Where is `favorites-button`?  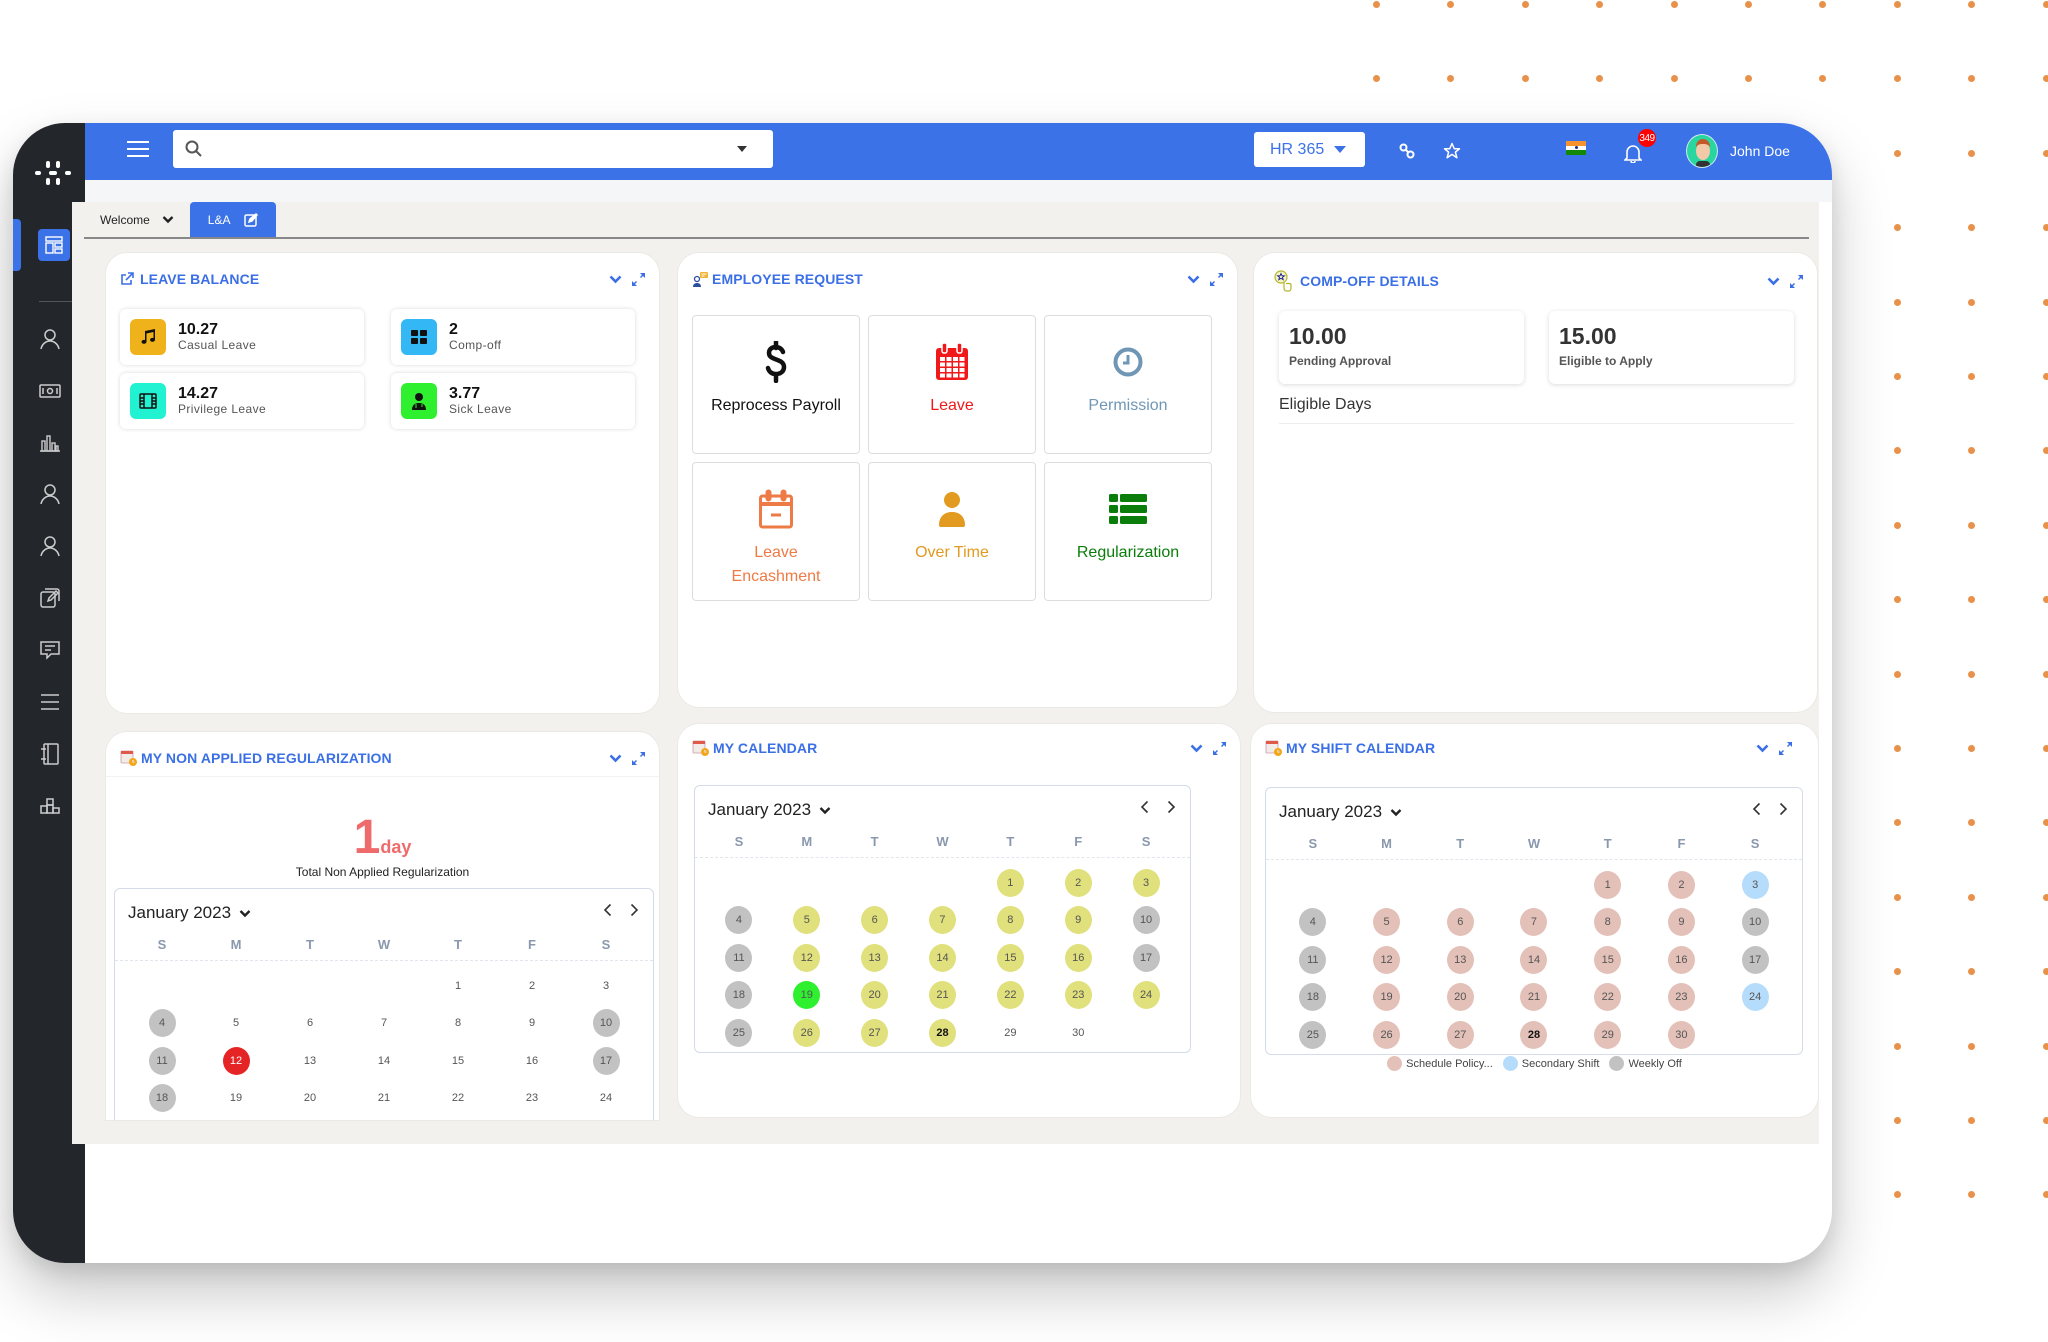
favorites-button is located at coordinates (1452, 151).